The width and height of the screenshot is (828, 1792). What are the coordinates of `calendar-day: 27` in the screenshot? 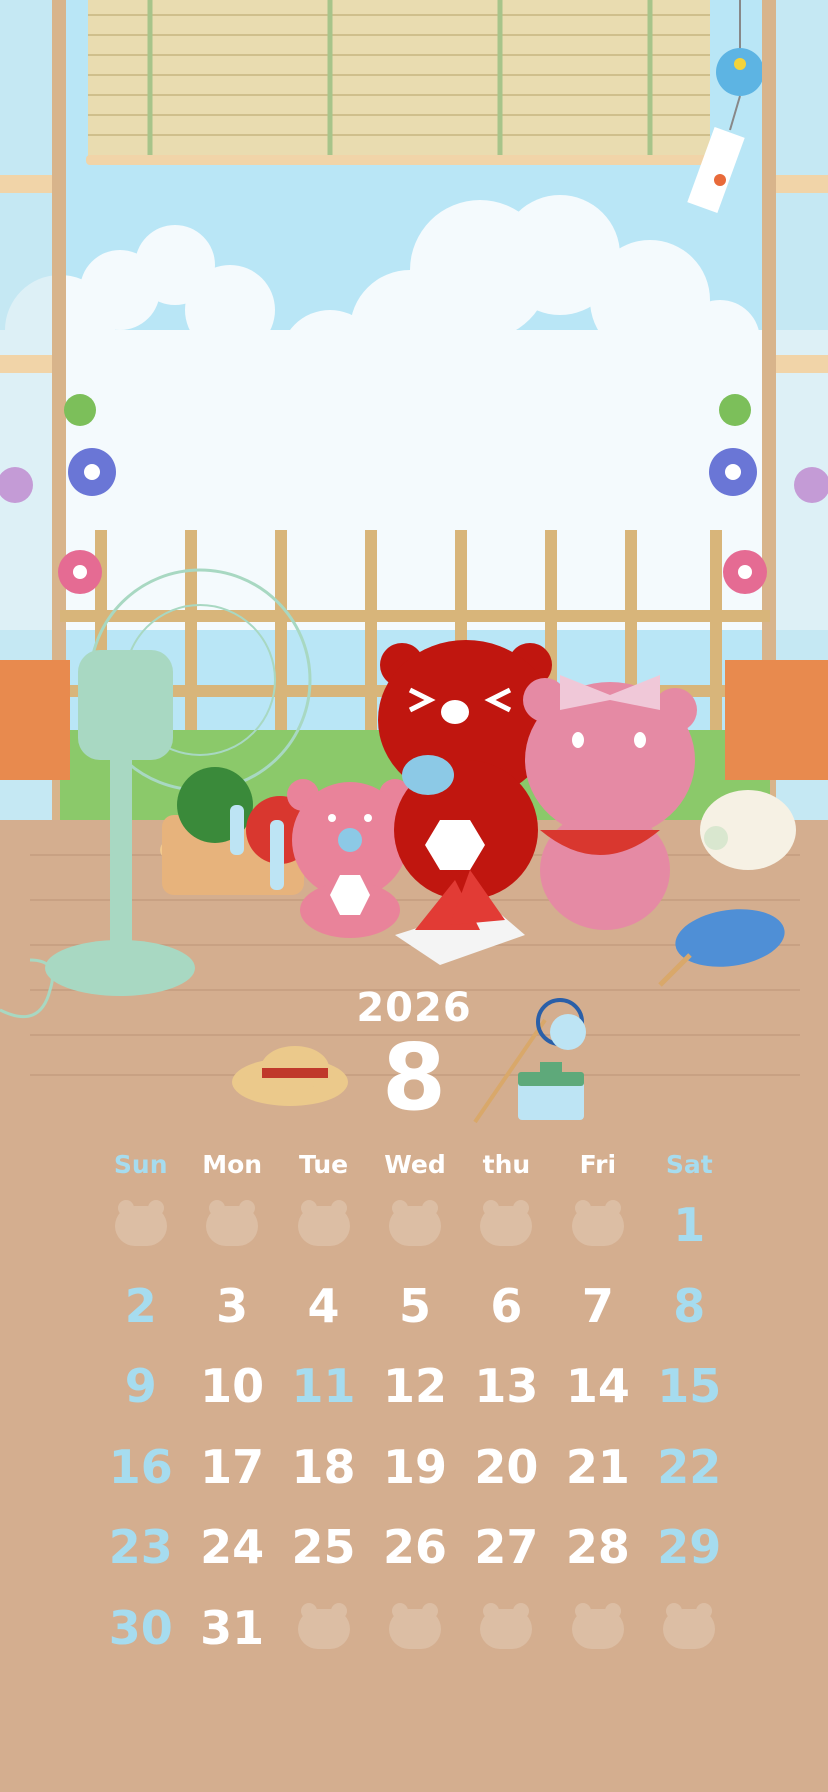 It's located at (506, 1547).